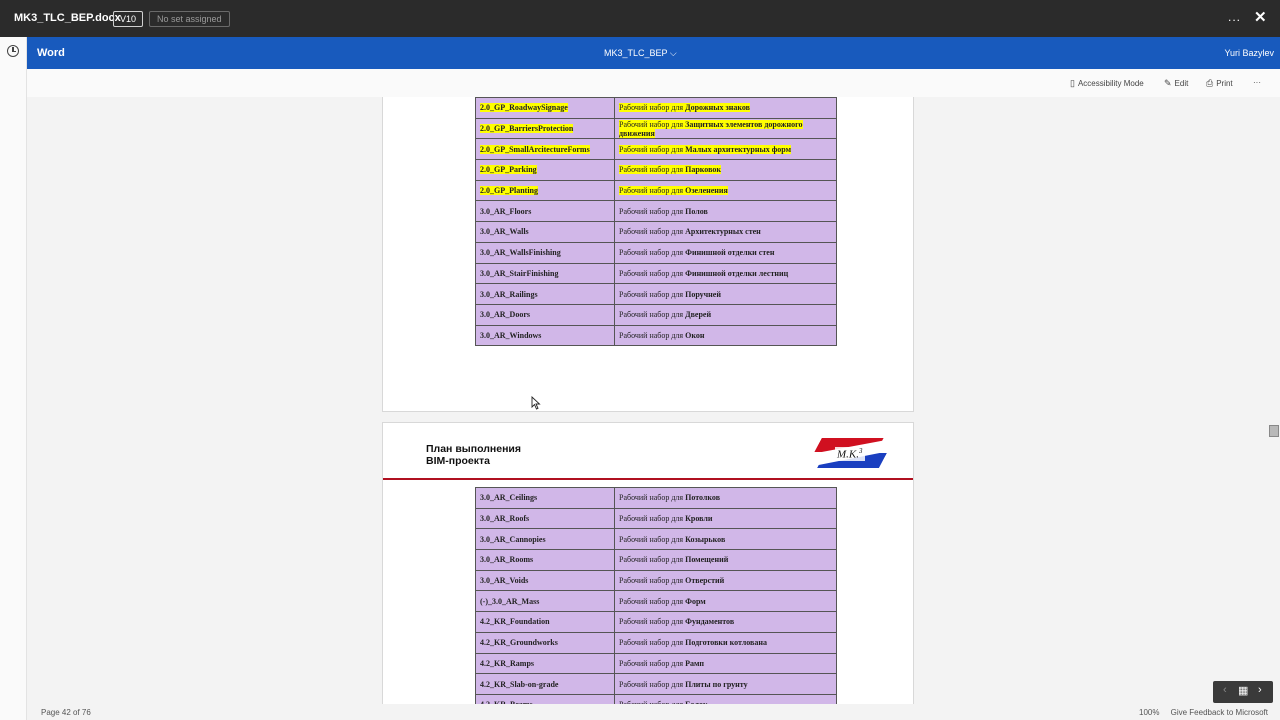 This screenshot has height=720, width=1280. I want to click on workset-name-cell: (-)_3.0_AR_Mass, so click(545, 601).